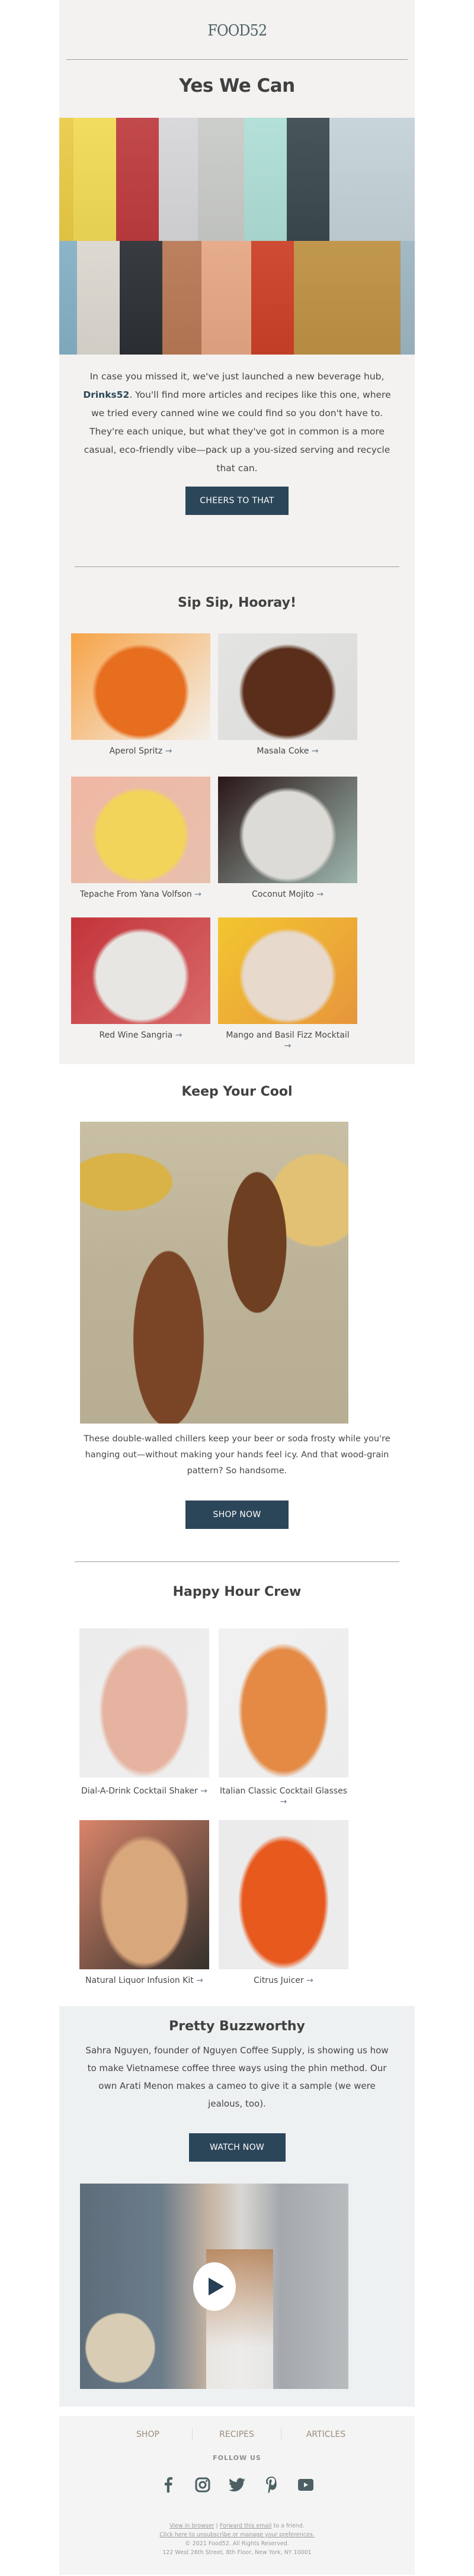 This screenshot has height=2576, width=474. Describe the element at coordinates (136, 751) in the screenshot. I see `recipe-card-label: Aperol Spritz` at that location.